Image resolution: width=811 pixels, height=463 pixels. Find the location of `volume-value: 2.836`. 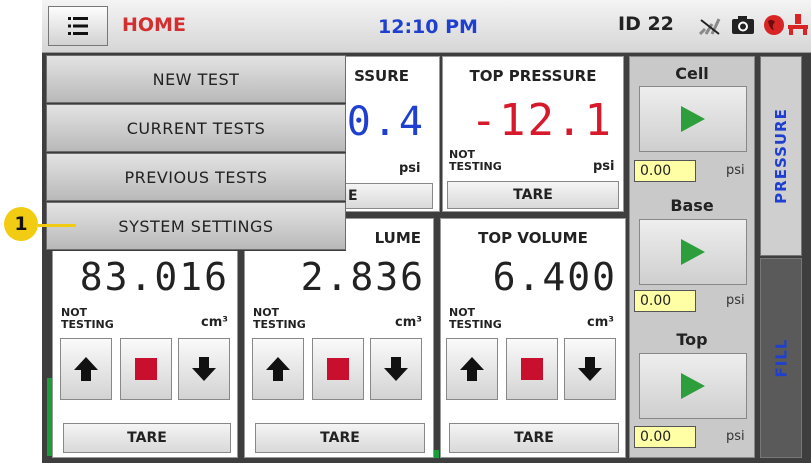

volume-value: 2.836 is located at coordinates (362, 277).